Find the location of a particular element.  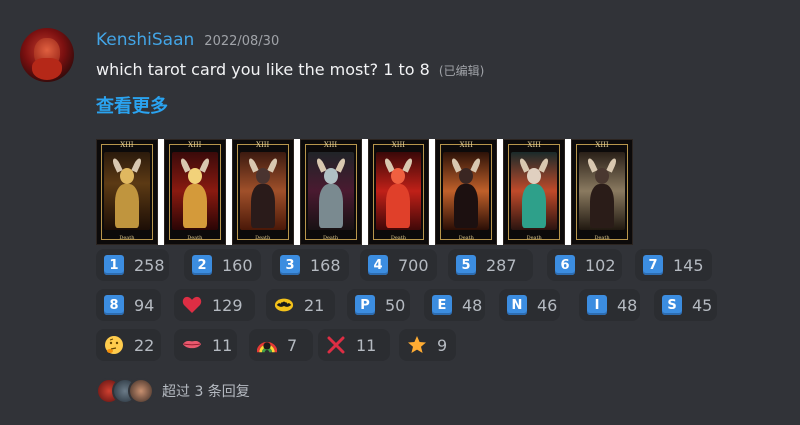

reaction-count: 9 is located at coordinates (442, 345).